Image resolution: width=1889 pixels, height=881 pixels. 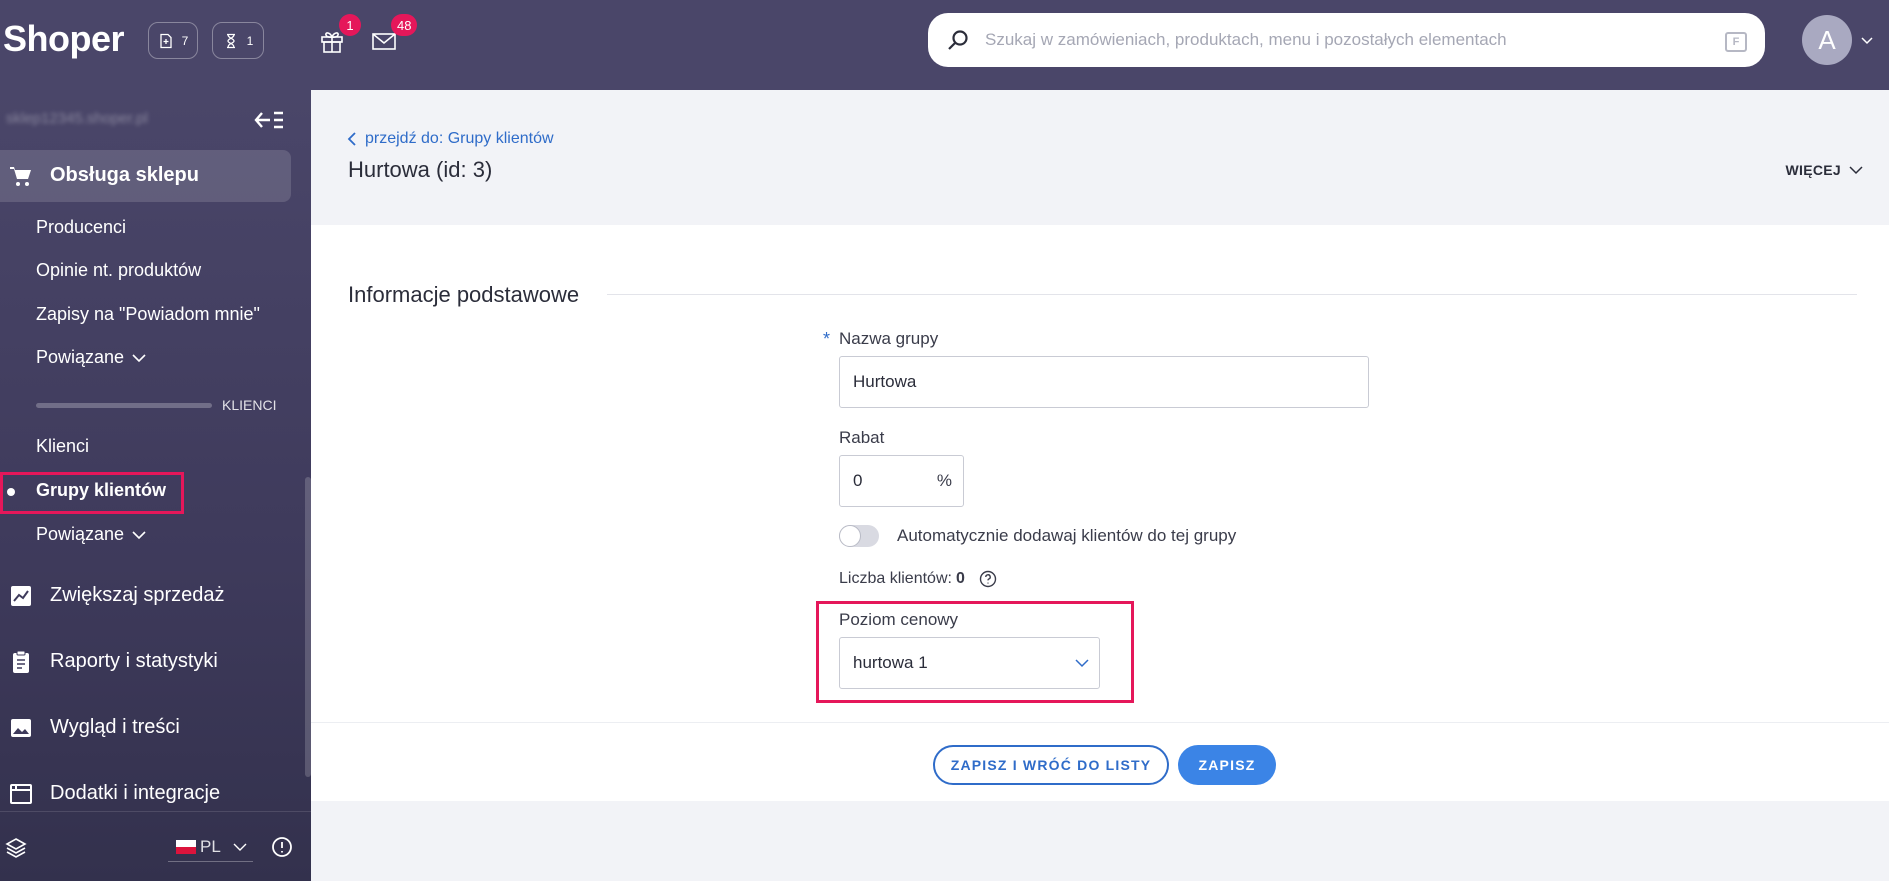 What do you see at coordinates (173, 40) in the screenshot?
I see `documents-counter-button: 7` at bounding box center [173, 40].